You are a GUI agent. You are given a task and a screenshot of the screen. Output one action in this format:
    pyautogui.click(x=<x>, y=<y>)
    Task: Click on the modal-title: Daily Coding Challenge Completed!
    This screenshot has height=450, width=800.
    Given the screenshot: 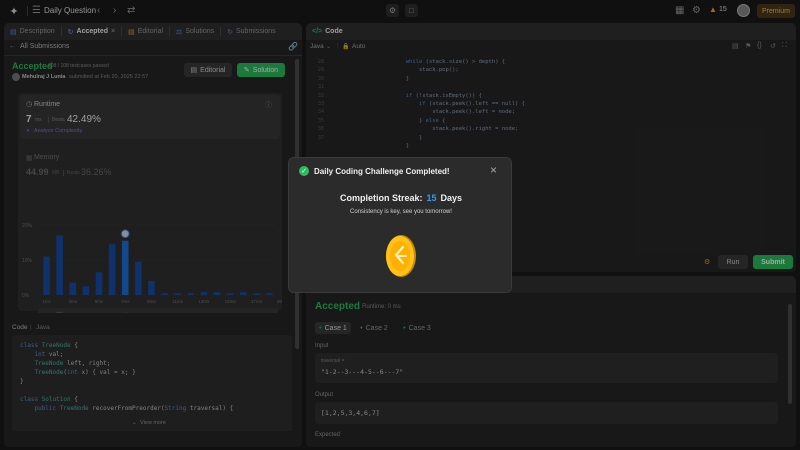 What is the action you would take?
    pyautogui.click(x=382, y=171)
    